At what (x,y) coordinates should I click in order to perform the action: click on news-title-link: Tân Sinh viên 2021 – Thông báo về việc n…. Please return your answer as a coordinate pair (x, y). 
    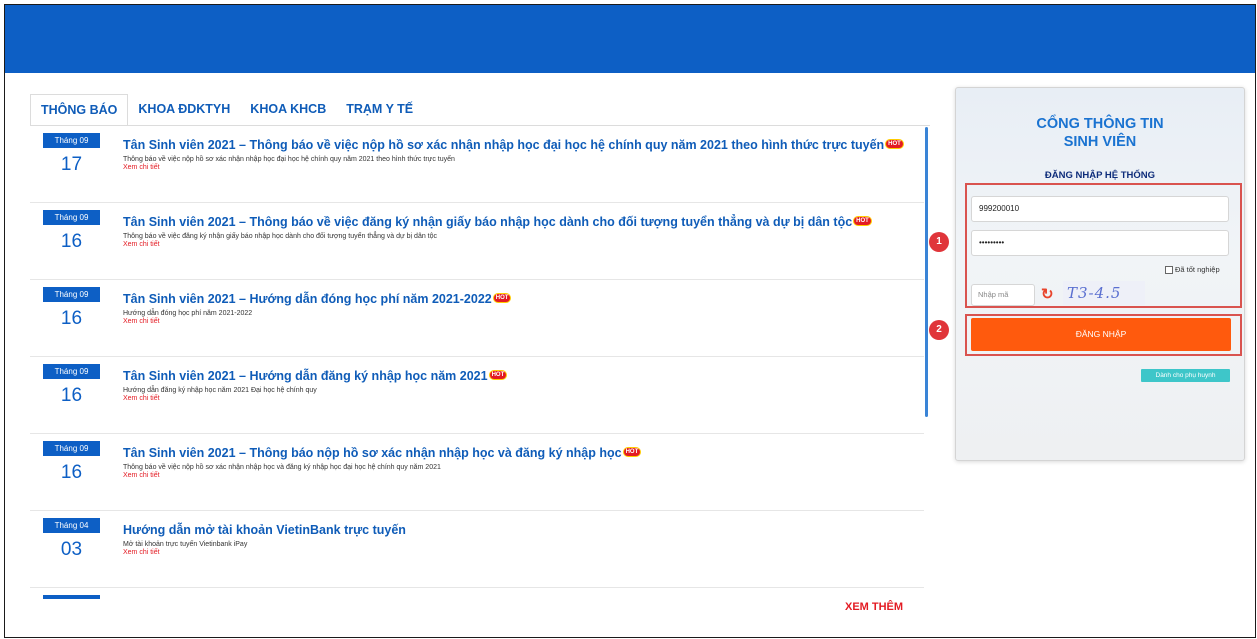
    Looking at the image, I should click on (523, 145).